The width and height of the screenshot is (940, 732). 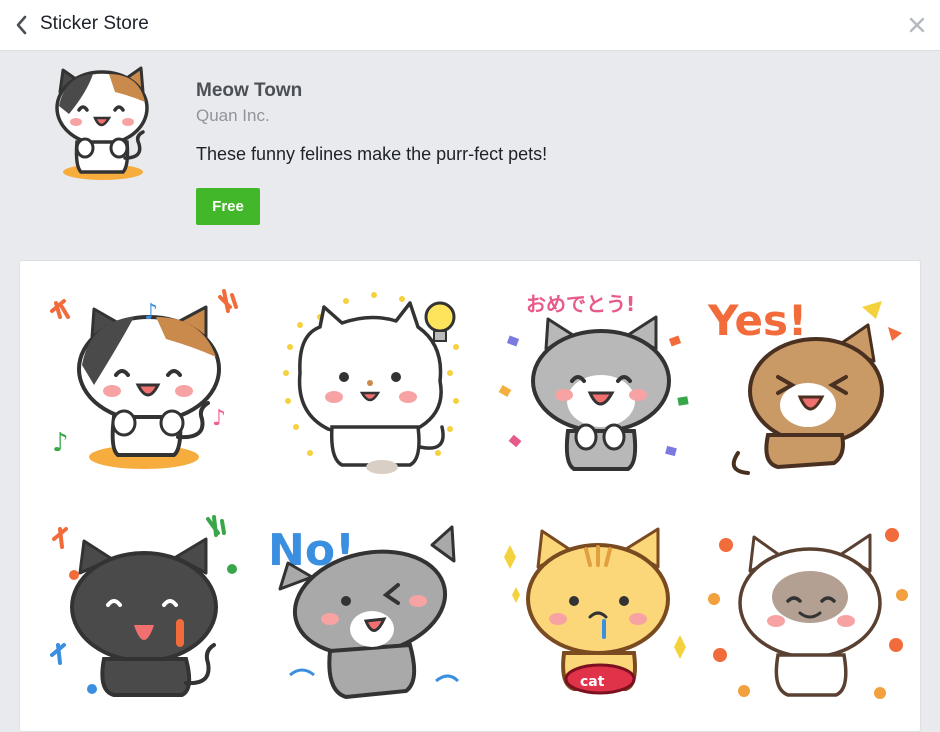 I want to click on chevron-left-icon, so click(x=21, y=25).